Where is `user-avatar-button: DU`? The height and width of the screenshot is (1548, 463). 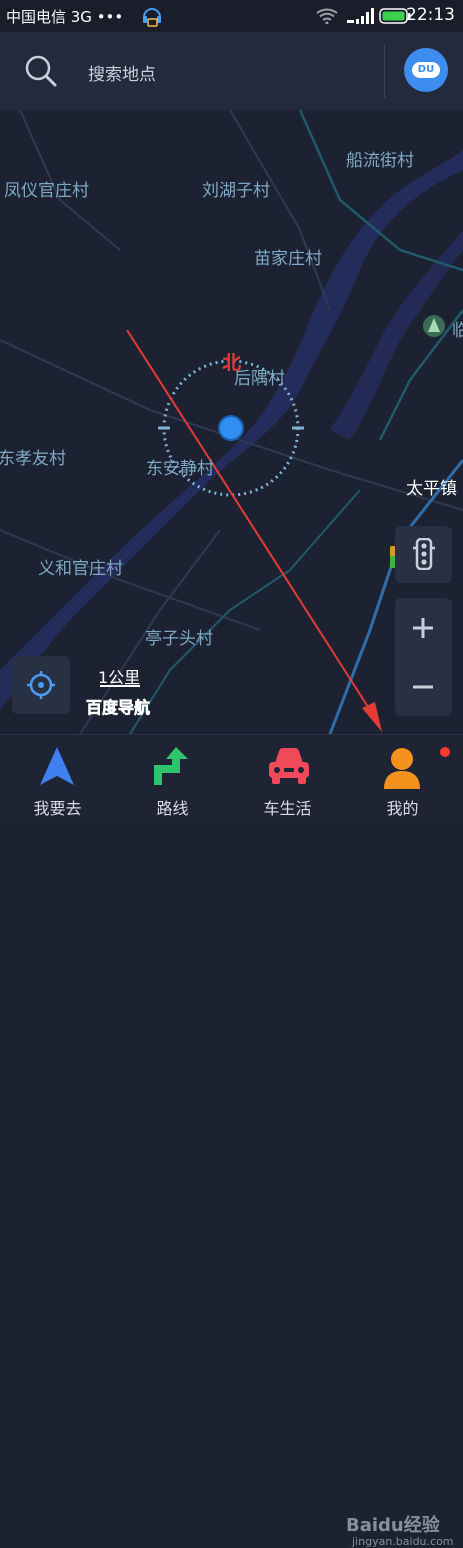
user-avatar-button: DU is located at coordinates (426, 70).